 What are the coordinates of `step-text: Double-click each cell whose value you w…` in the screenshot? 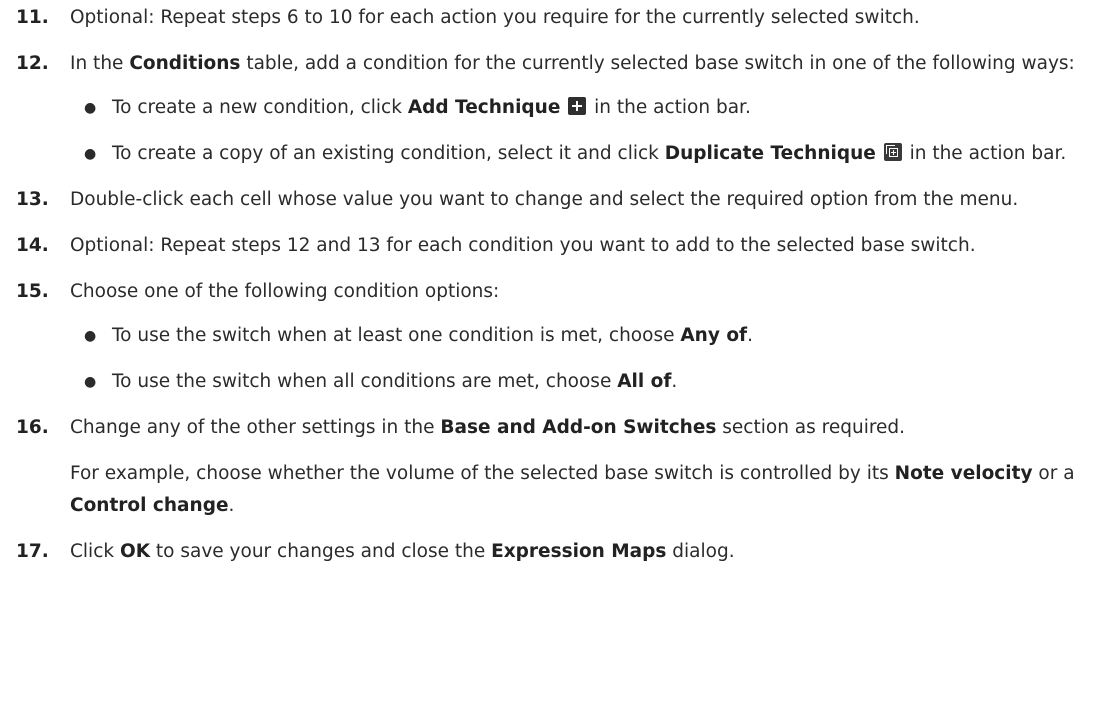 It's located at (544, 199).